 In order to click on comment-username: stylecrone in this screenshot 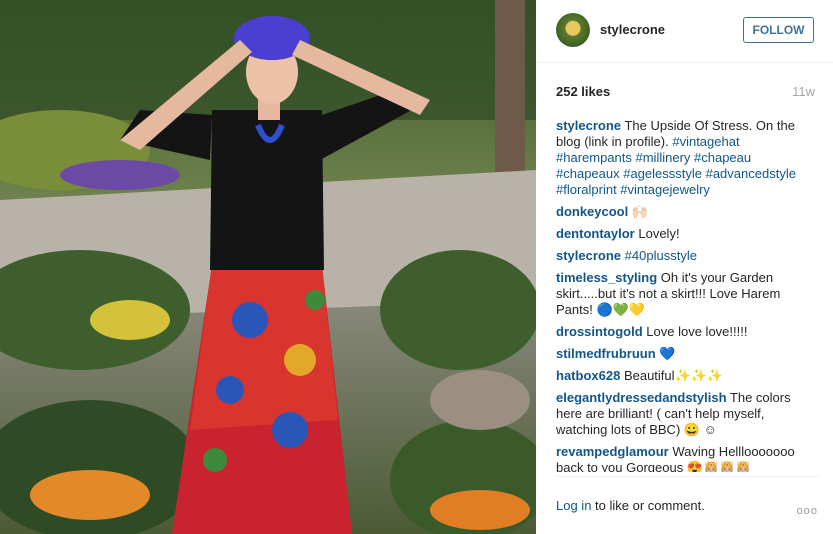, I will do `click(588, 255)`.